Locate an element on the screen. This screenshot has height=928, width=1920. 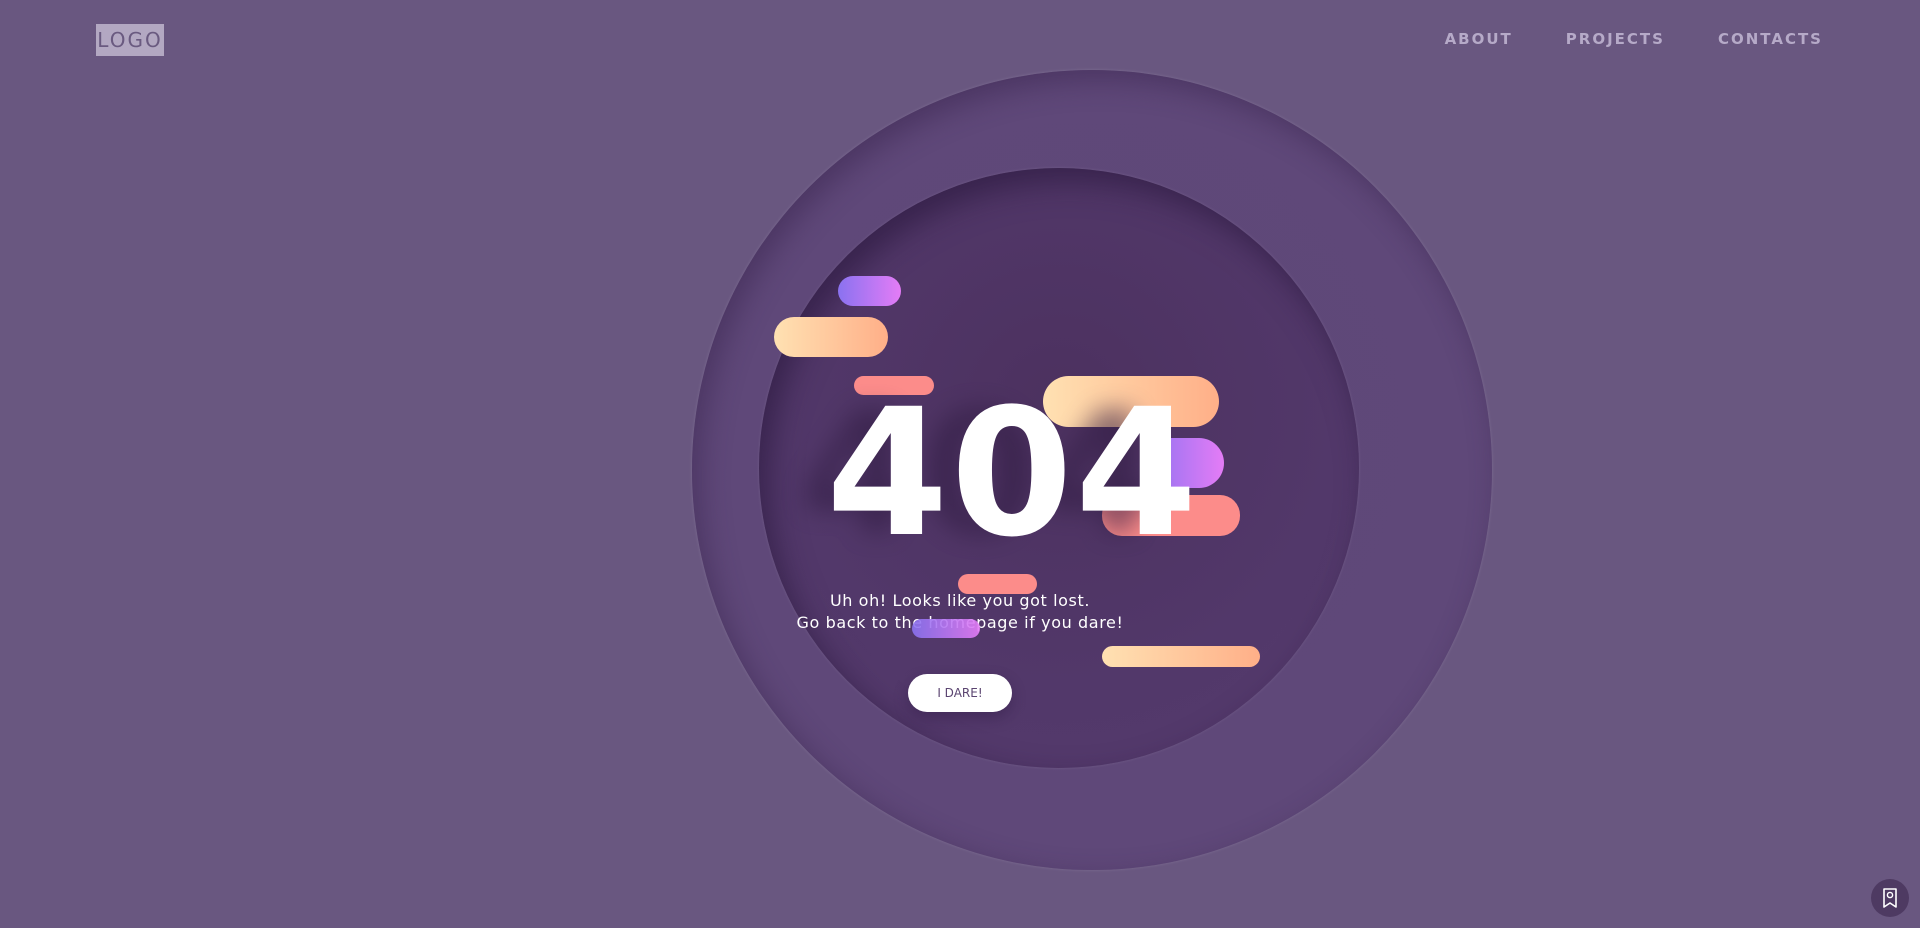
nav-projects: PROJECTS is located at coordinates (1615, 39).